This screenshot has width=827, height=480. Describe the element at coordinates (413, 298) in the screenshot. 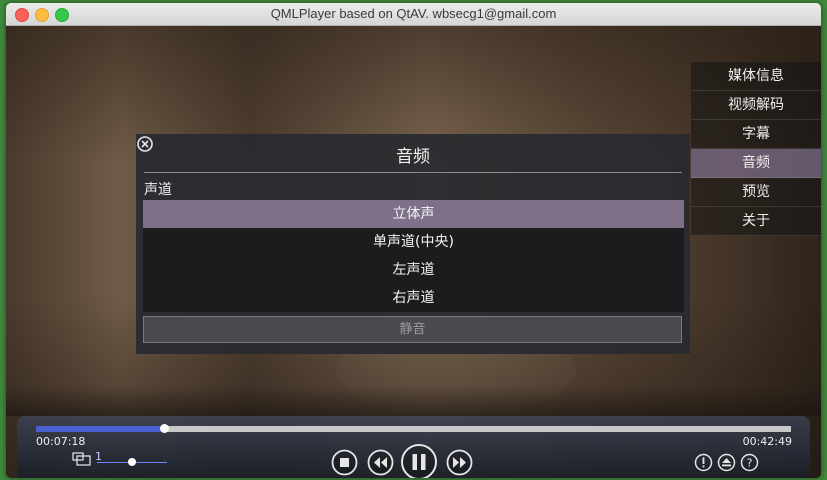

I see `channel-option-right: 右声道` at that location.